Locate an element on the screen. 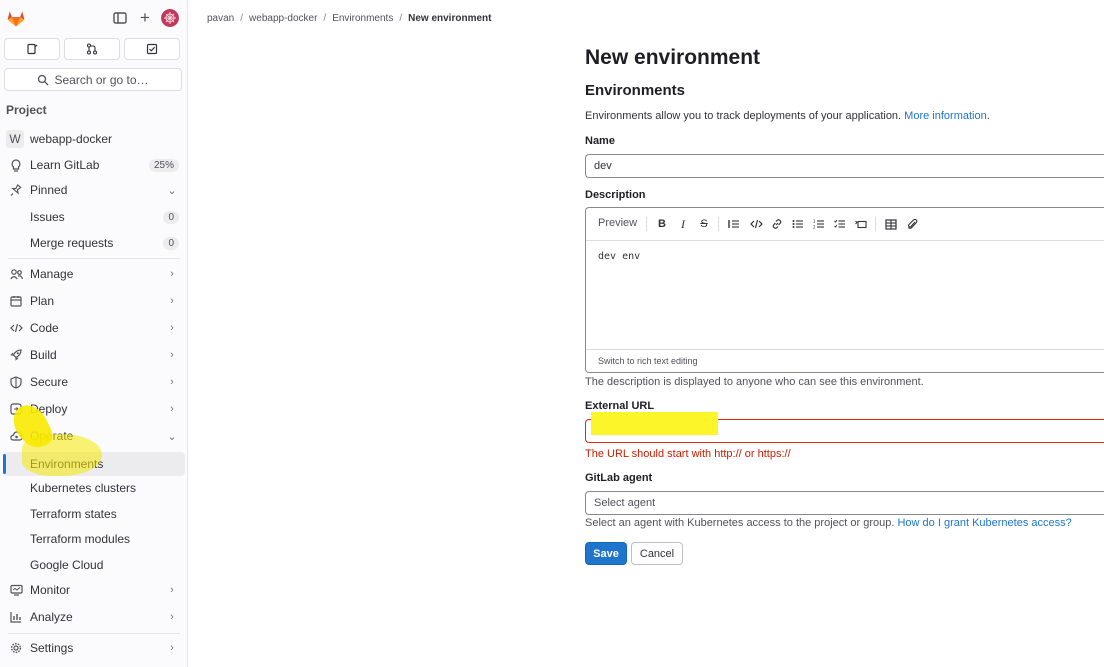  sidebar-item-plan: Plan › is located at coordinates (94, 301).